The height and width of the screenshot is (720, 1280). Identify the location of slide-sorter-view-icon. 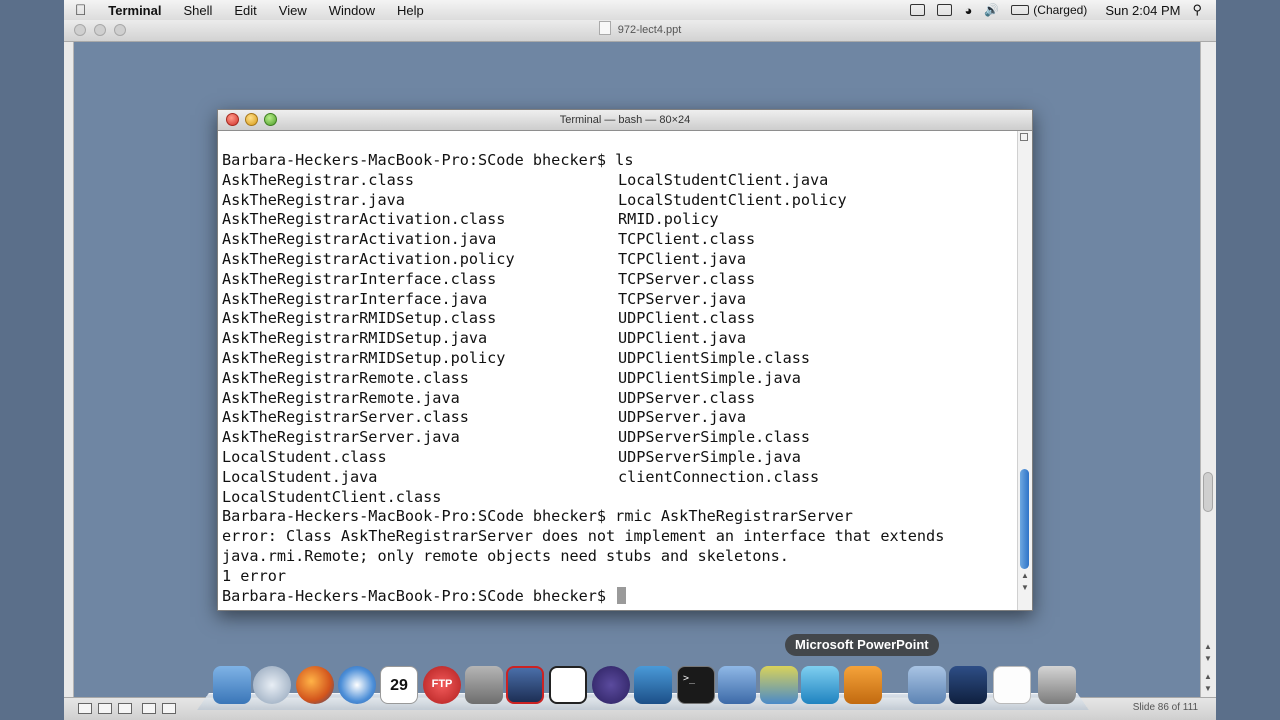
(149, 708).